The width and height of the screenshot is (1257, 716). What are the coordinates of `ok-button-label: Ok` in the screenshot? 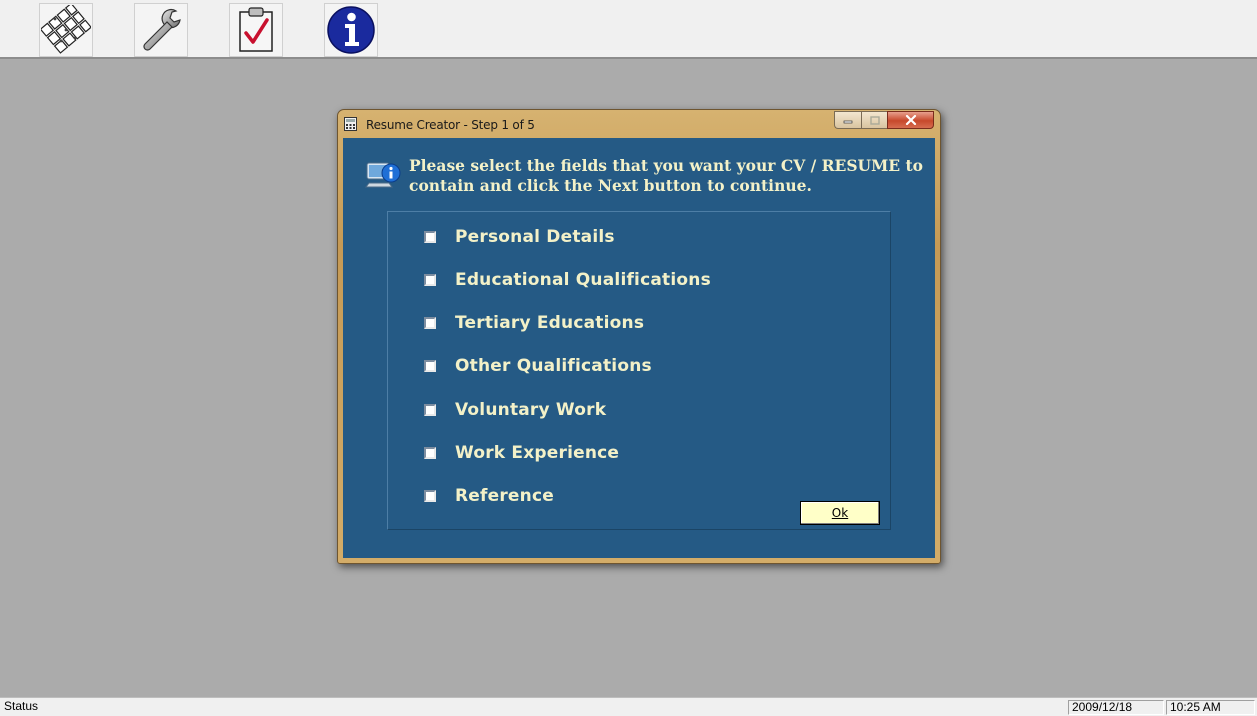 It's located at (840, 513).